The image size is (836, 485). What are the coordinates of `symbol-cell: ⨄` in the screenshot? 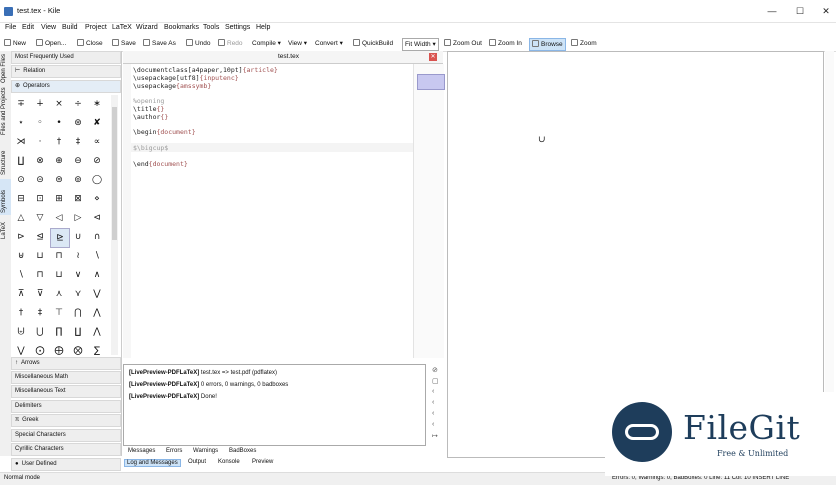 It's located at (21, 332).